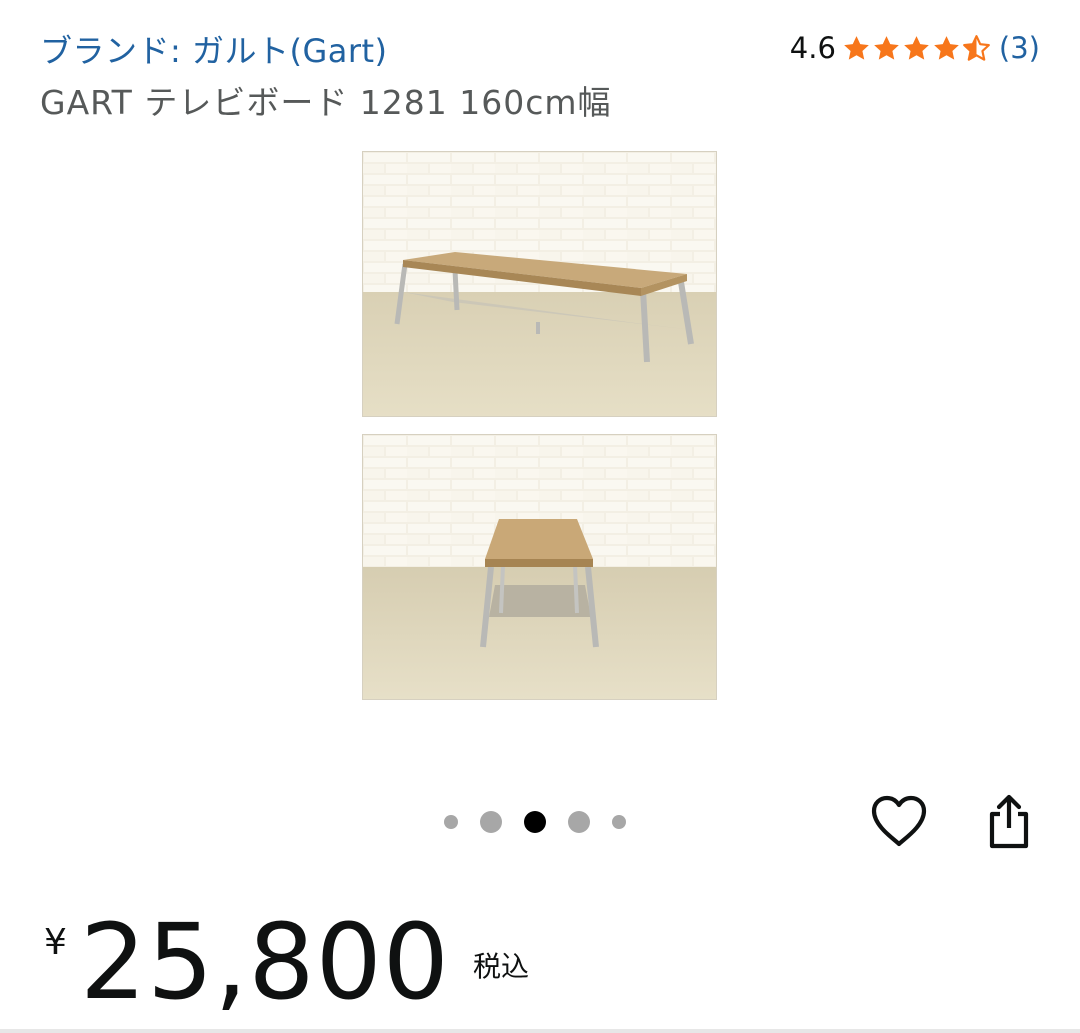 Image resolution: width=1080 pixels, height=1033 pixels. I want to click on tv-board-side-view, so click(539, 567).